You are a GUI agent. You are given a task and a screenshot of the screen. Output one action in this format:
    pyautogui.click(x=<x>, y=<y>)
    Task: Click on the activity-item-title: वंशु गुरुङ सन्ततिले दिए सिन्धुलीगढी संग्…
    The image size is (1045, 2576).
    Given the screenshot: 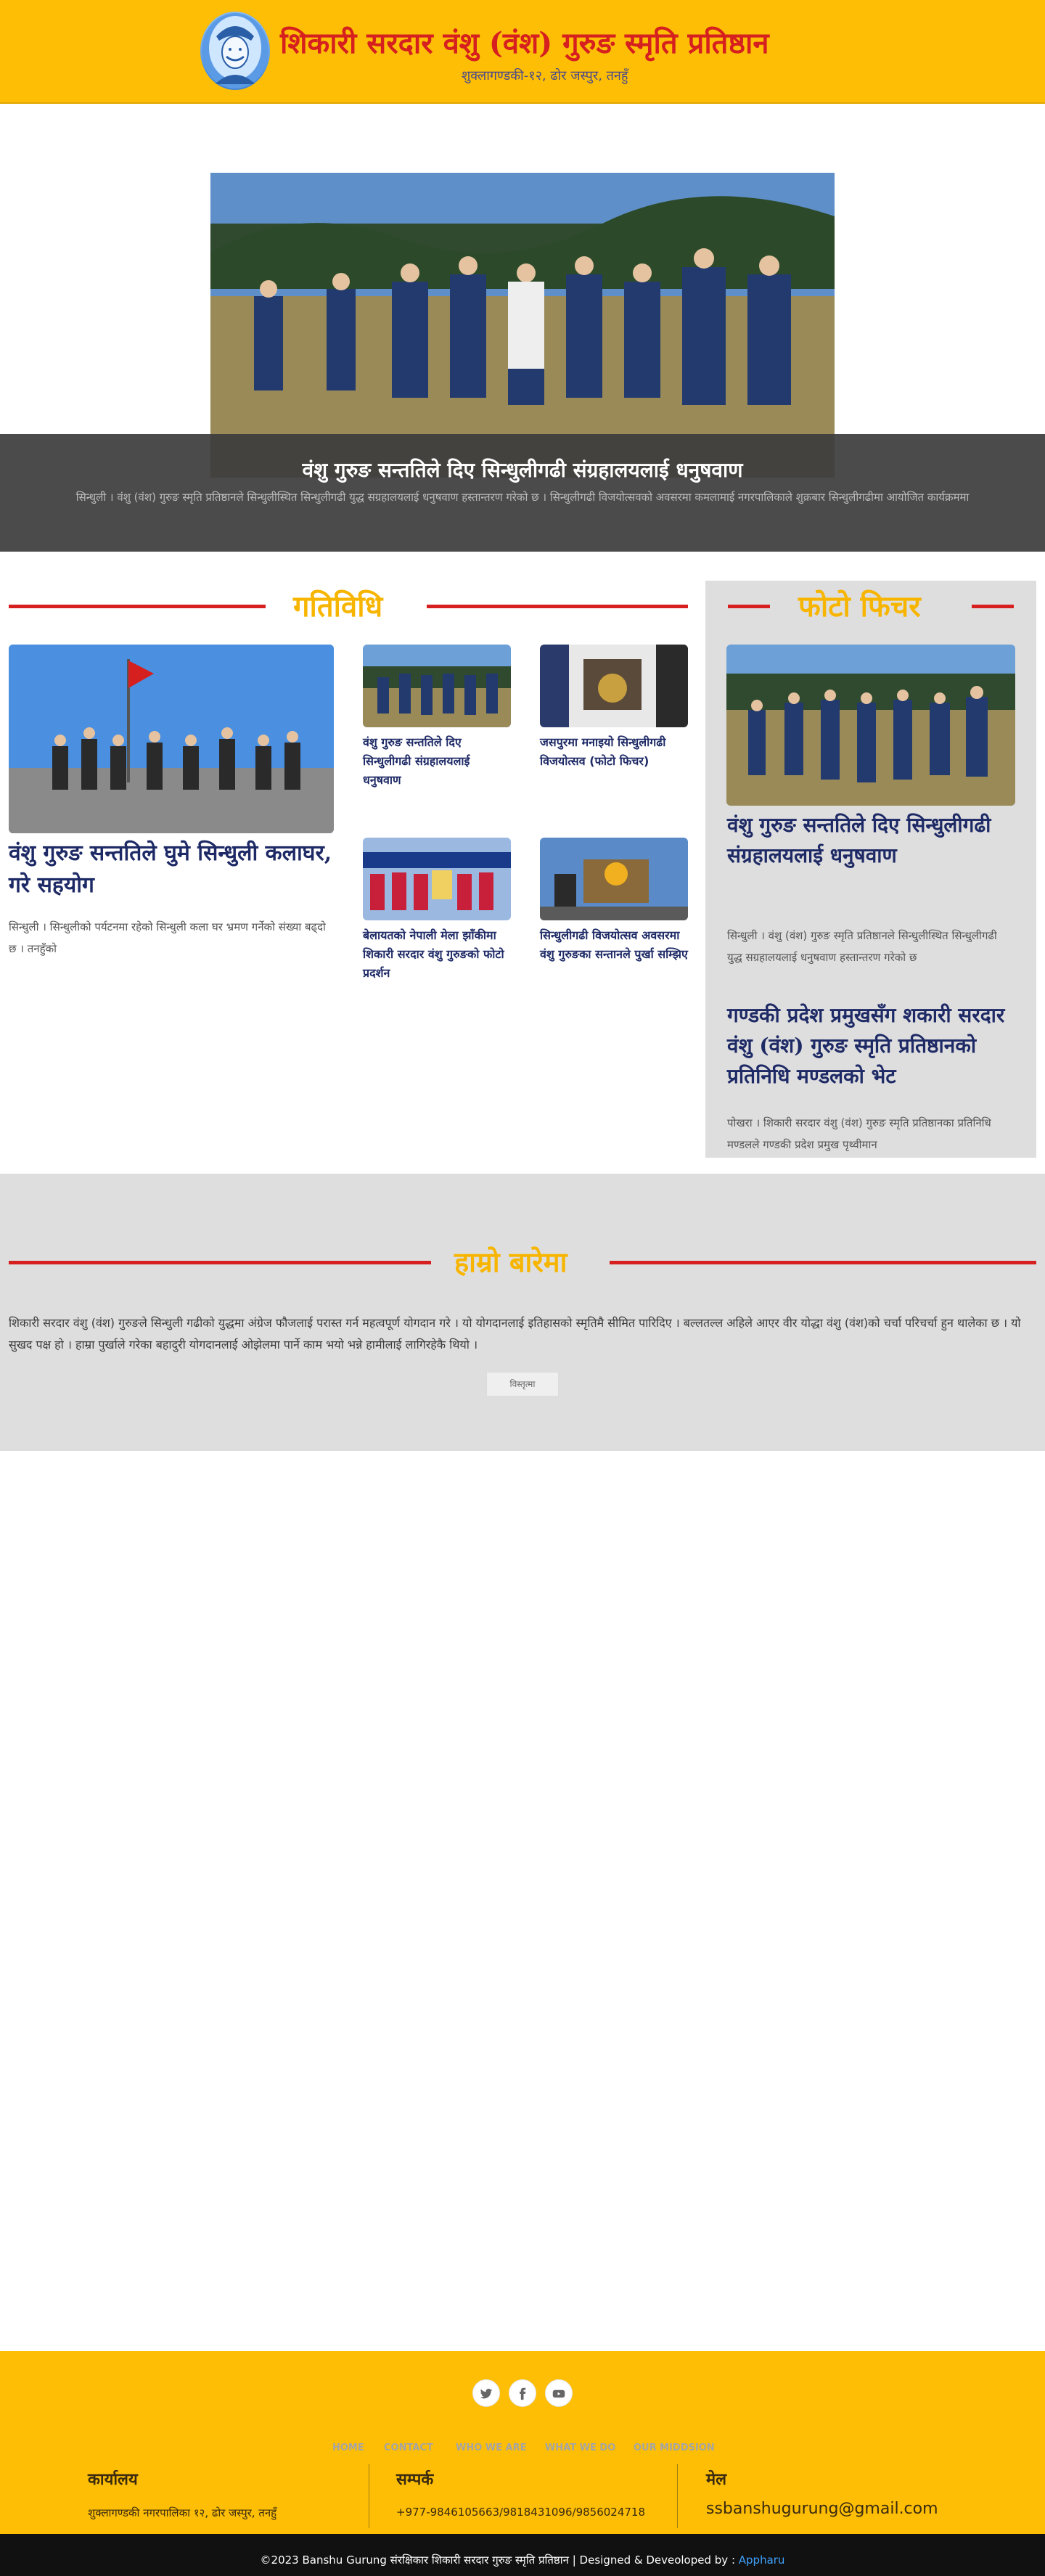 What is the action you would take?
    pyautogui.click(x=437, y=762)
    